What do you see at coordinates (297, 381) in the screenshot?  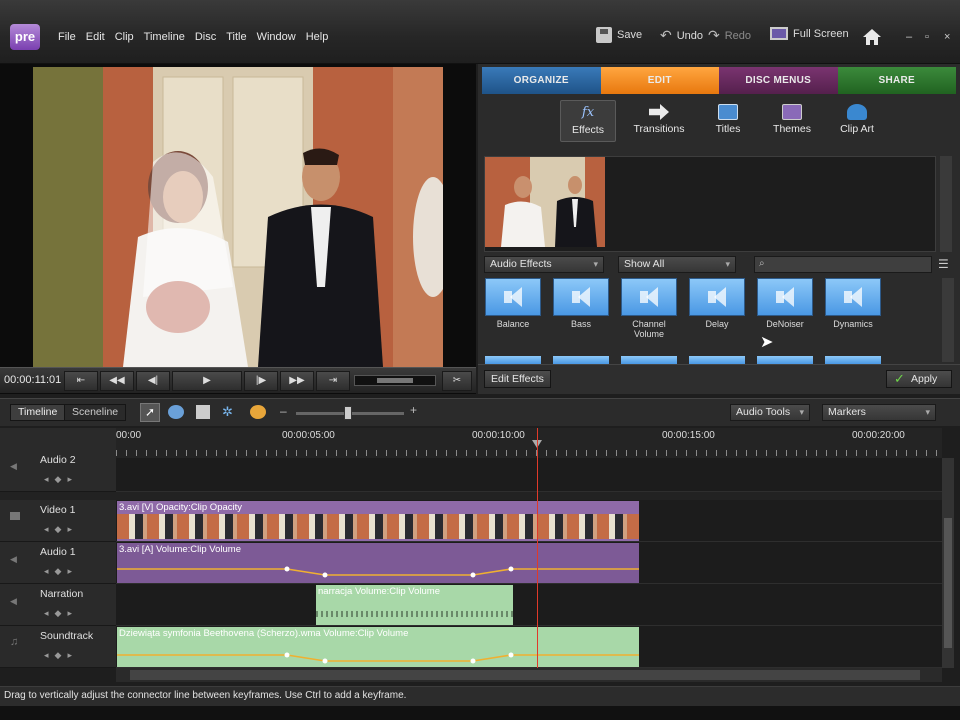 I see `fast-forward-button: ▶▶` at bounding box center [297, 381].